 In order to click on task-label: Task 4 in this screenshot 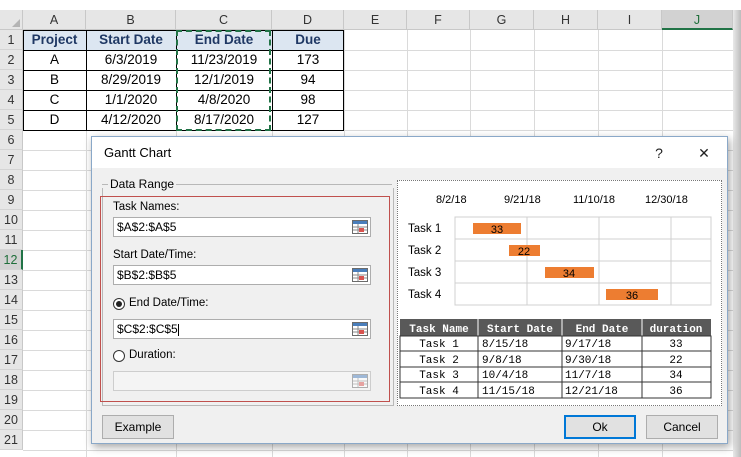, I will do `click(425, 295)`.